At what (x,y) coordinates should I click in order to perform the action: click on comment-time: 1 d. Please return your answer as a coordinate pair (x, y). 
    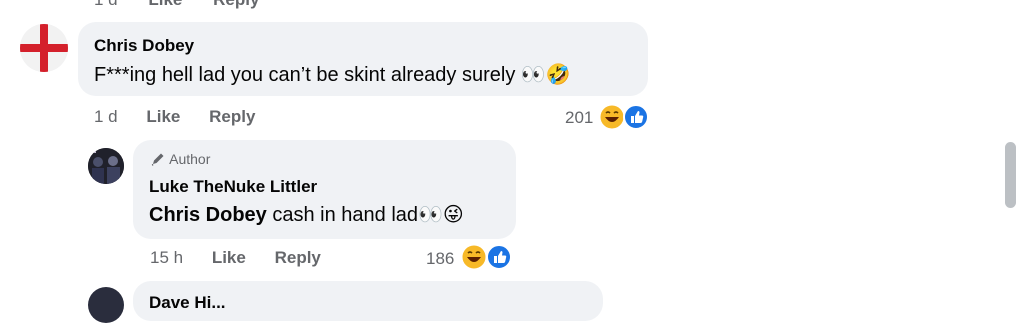
    Looking at the image, I should click on (106, 116).